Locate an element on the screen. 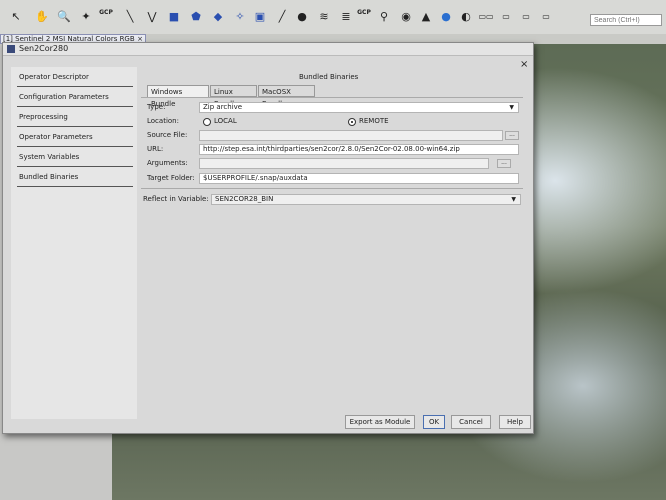 The width and height of the screenshot is (666, 500). source-file-label: Source File: is located at coordinates (167, 135).